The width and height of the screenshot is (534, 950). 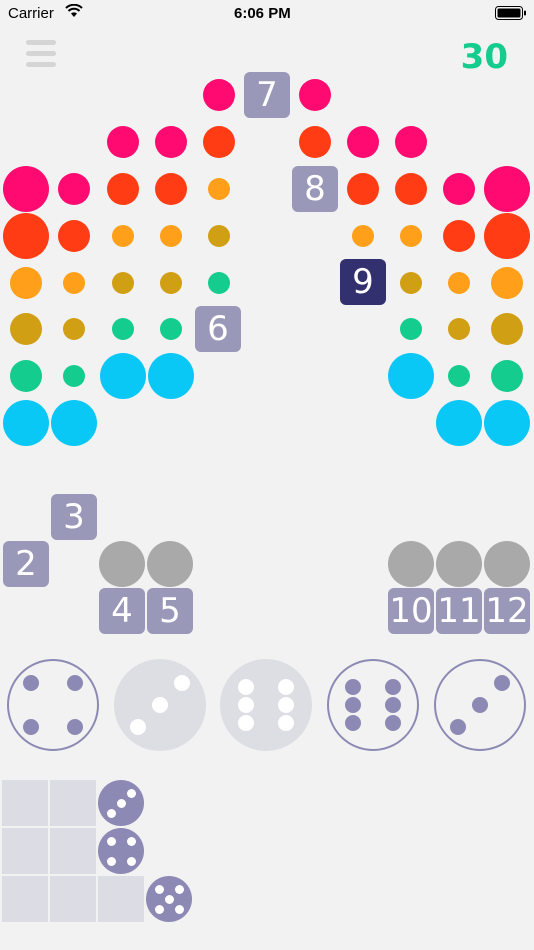 What do you see at coordinates (170, 611) in the screenshot?
I see `bin-tile-5: 5` at bounding box center [170, 611].